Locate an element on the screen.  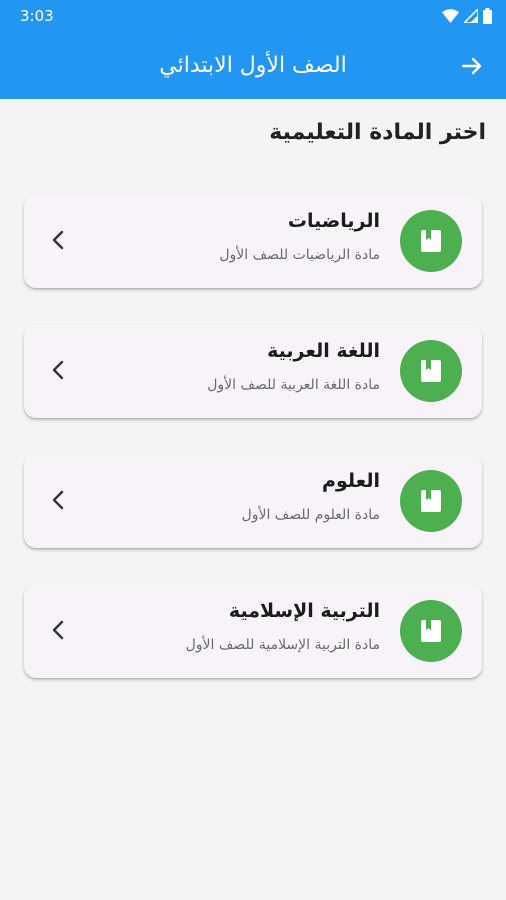
subject-title: العلوم is located at coordinates (351, 481).